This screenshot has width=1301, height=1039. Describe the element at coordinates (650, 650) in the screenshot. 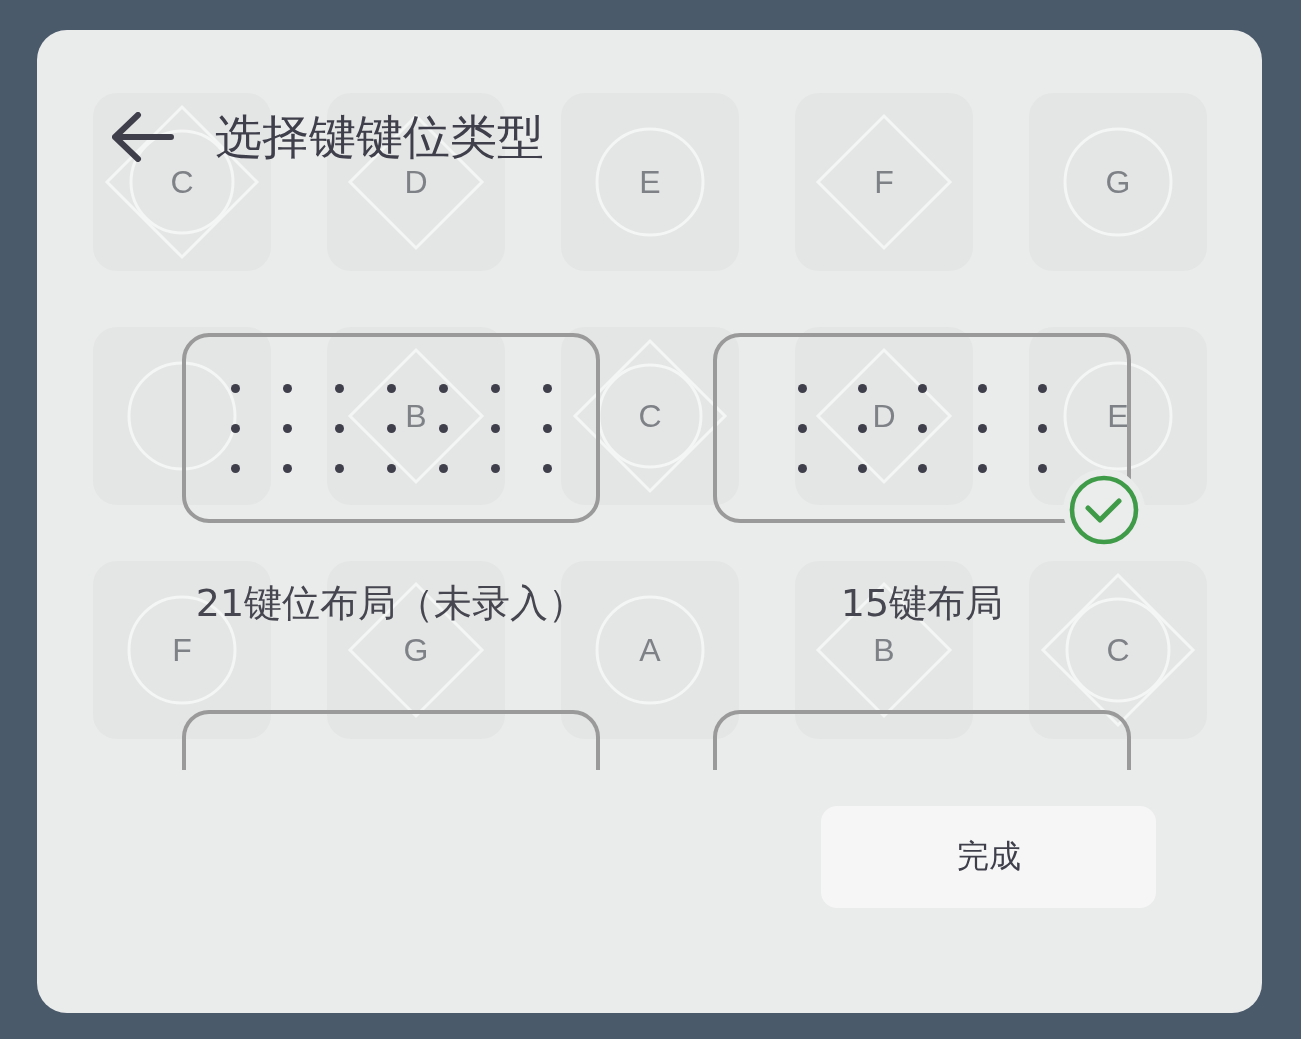

I see `key-letter: A` at that location.